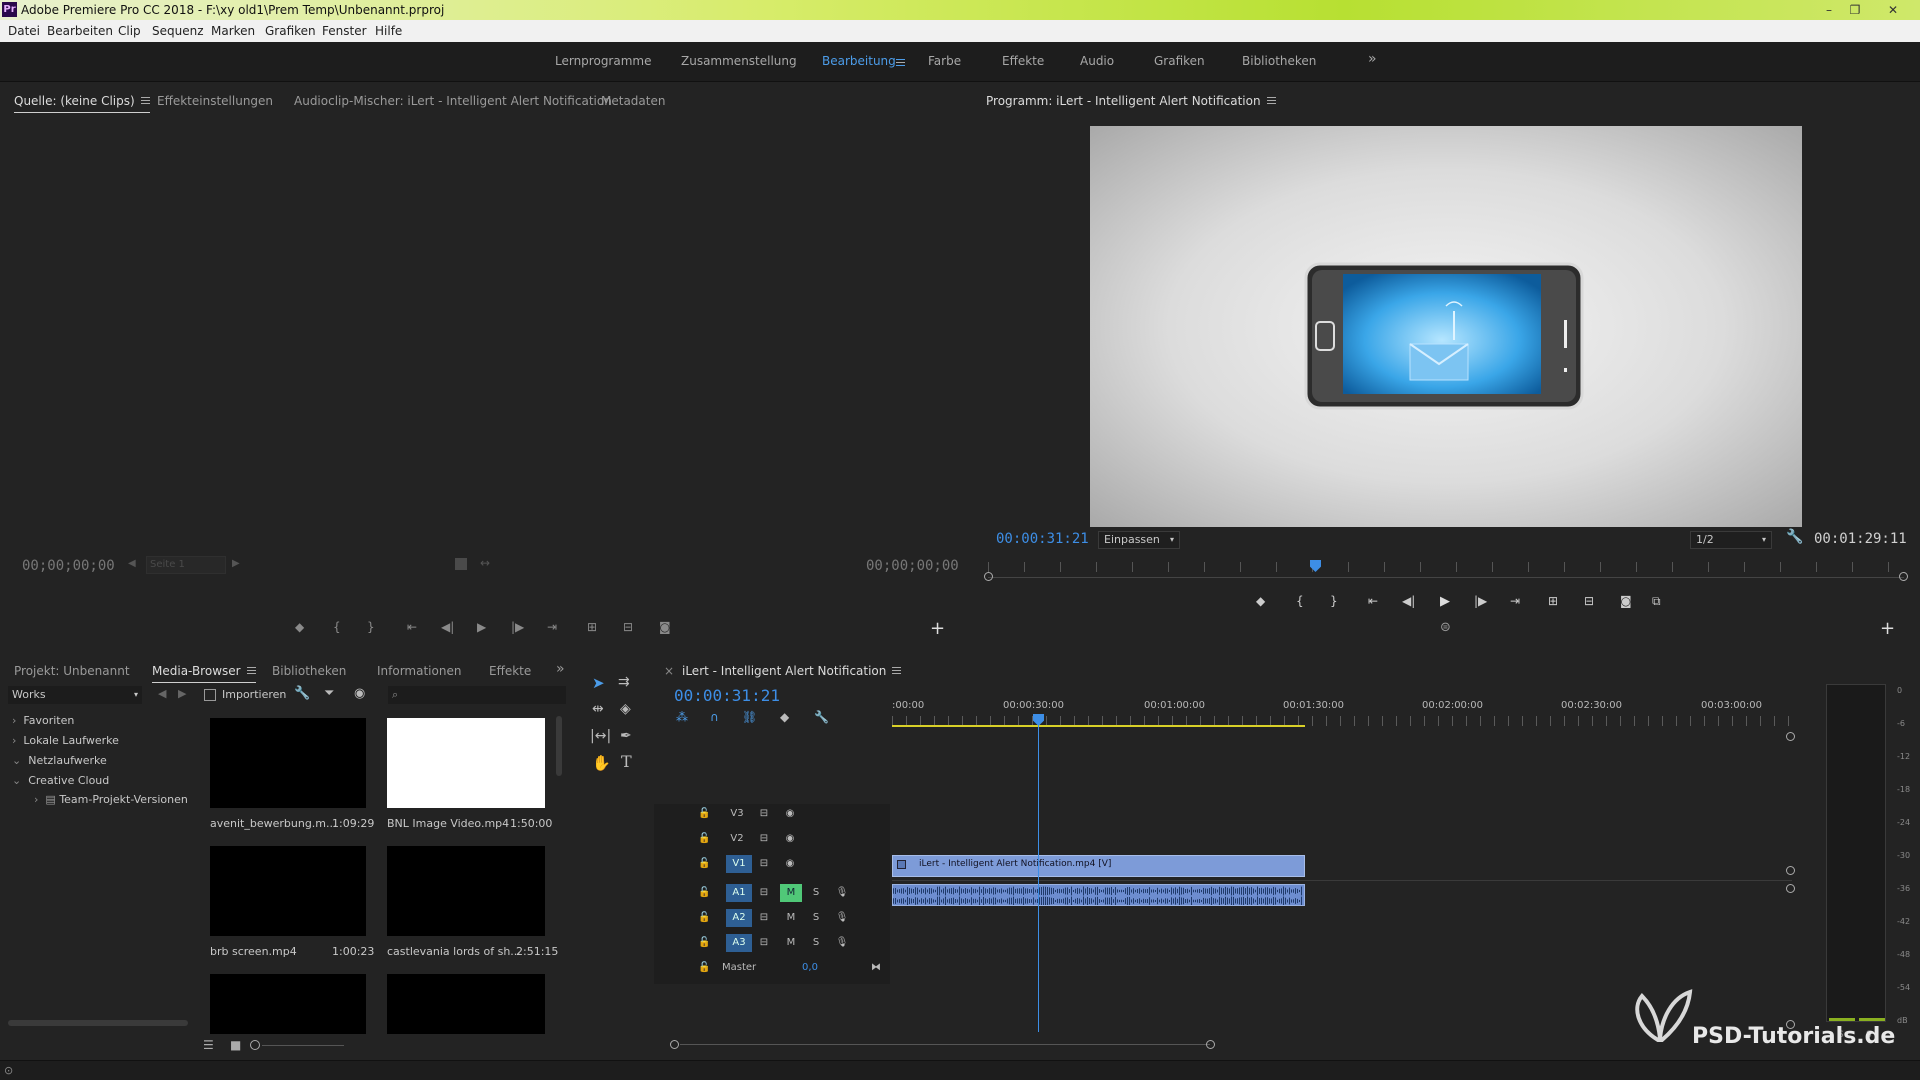  Describe the element at coordinates (24, 31) in the screenshot. I see `menu-datei: Datei` at that location.